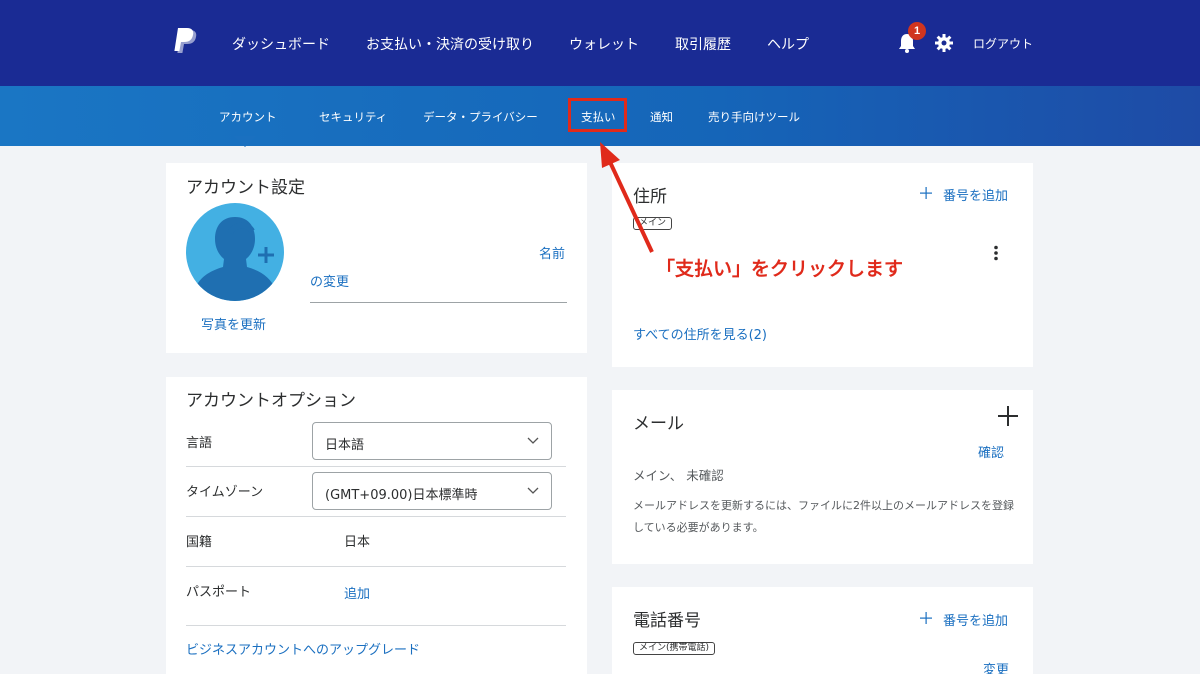 The width and height of the screenshot is (1200, 674). I want to click on active-tab-caret, so click(245, 141).